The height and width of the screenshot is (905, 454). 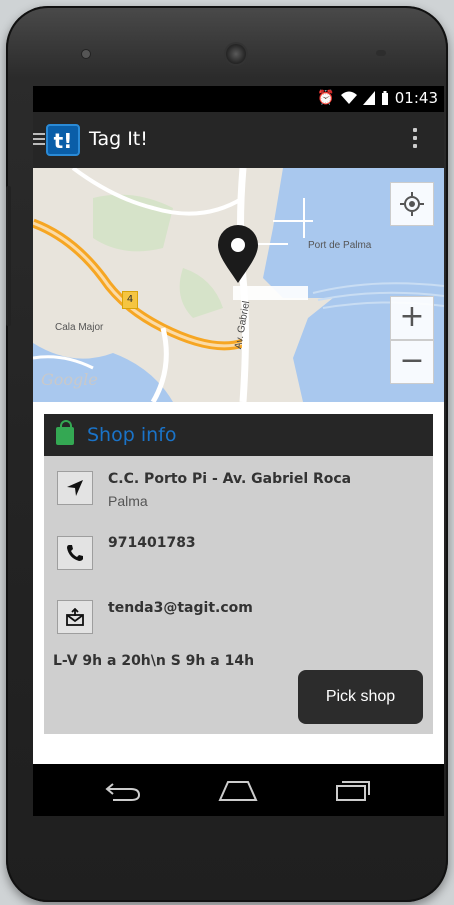 I want to click on shopping-bag-icon, so click(x=65, y=432).